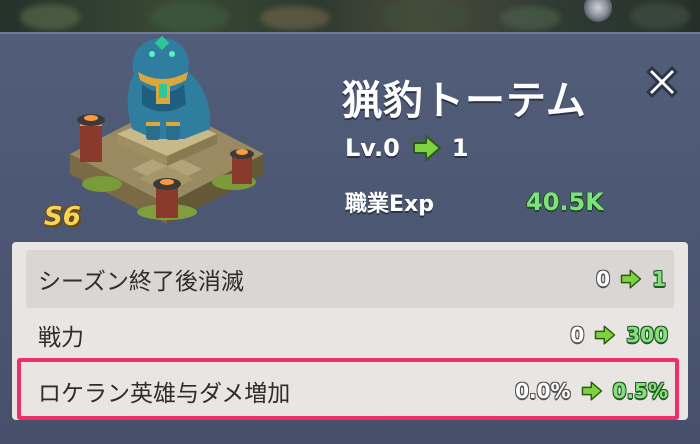  Describe the element at coordinates (350, 279) in the screenshot. I see `stat-row-season-expire: シーズン終了後消滅 0 1` at that location.